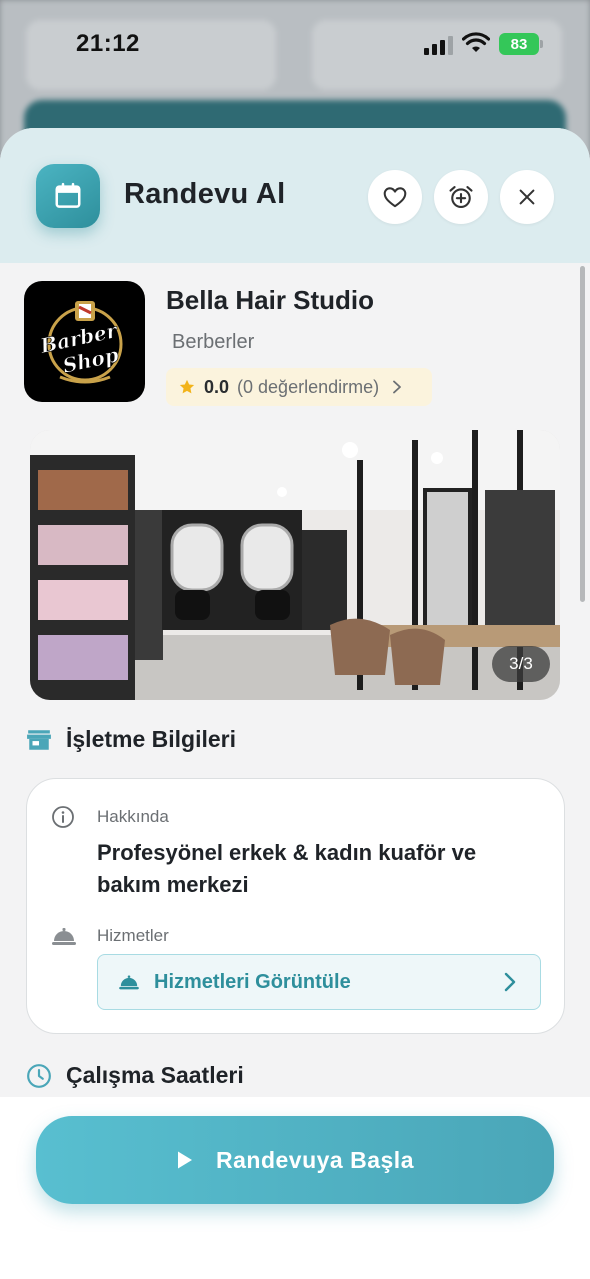 The width and height of the screenshot is (590, 1279). Describe the element at coordinates (155, 1075) in the screenshot. I see `working-hours-title: Çalışma Saatleri` at that location.